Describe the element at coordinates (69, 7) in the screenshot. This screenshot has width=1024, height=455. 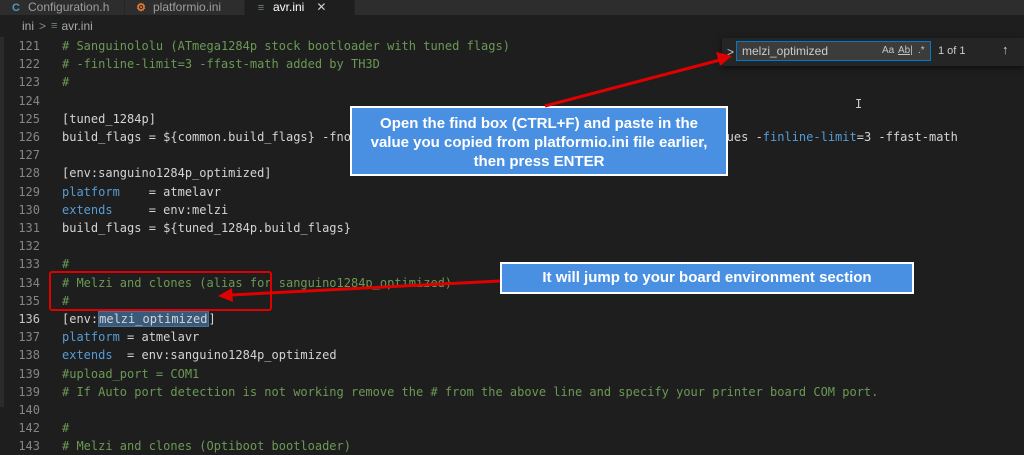
I see `tab-label: Configuration.h` at that location.